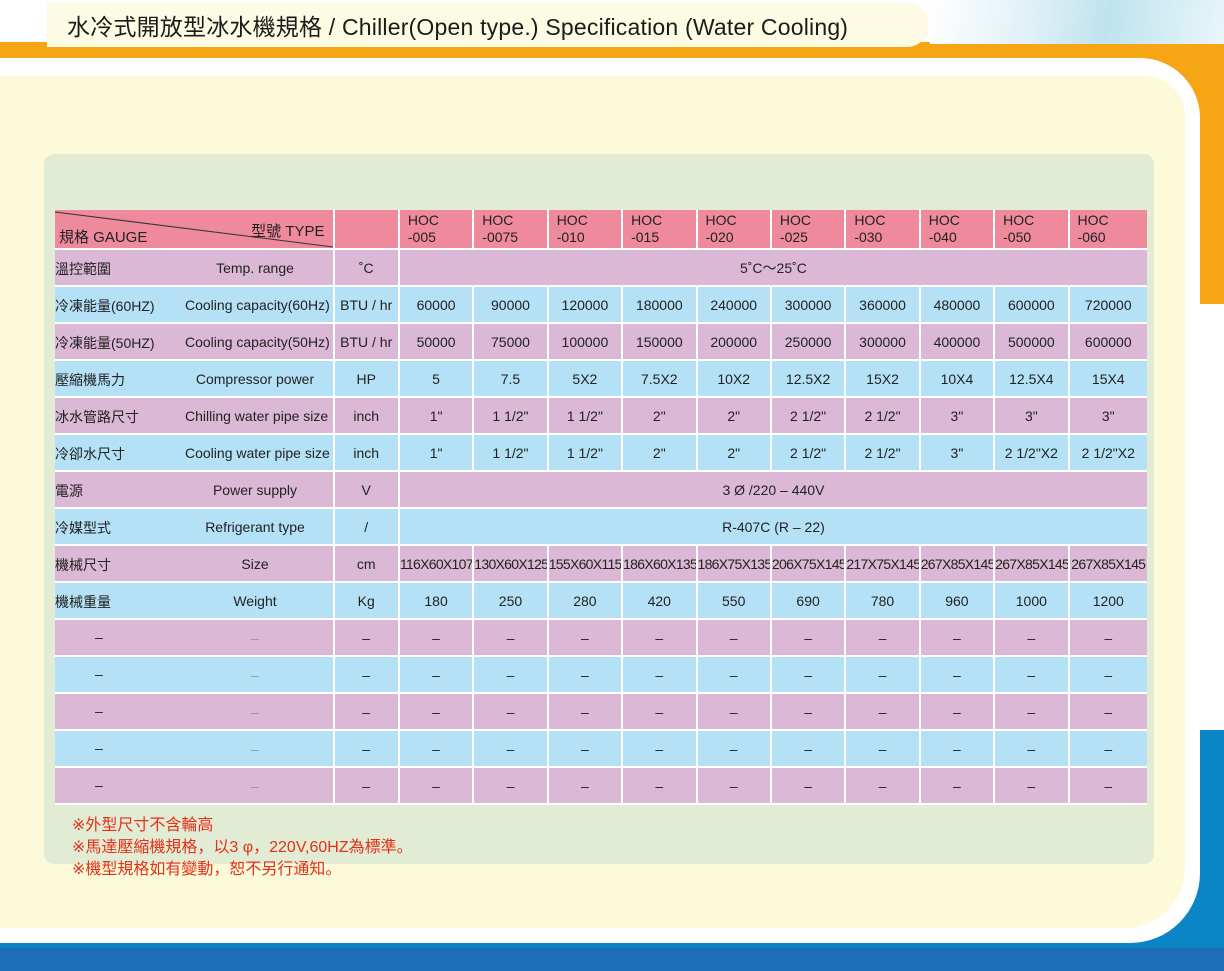 The height and width of the screenshot is (971, 1224). I want to click on spec-name-zh: 冷卻水尺寸, so click(90, 454).